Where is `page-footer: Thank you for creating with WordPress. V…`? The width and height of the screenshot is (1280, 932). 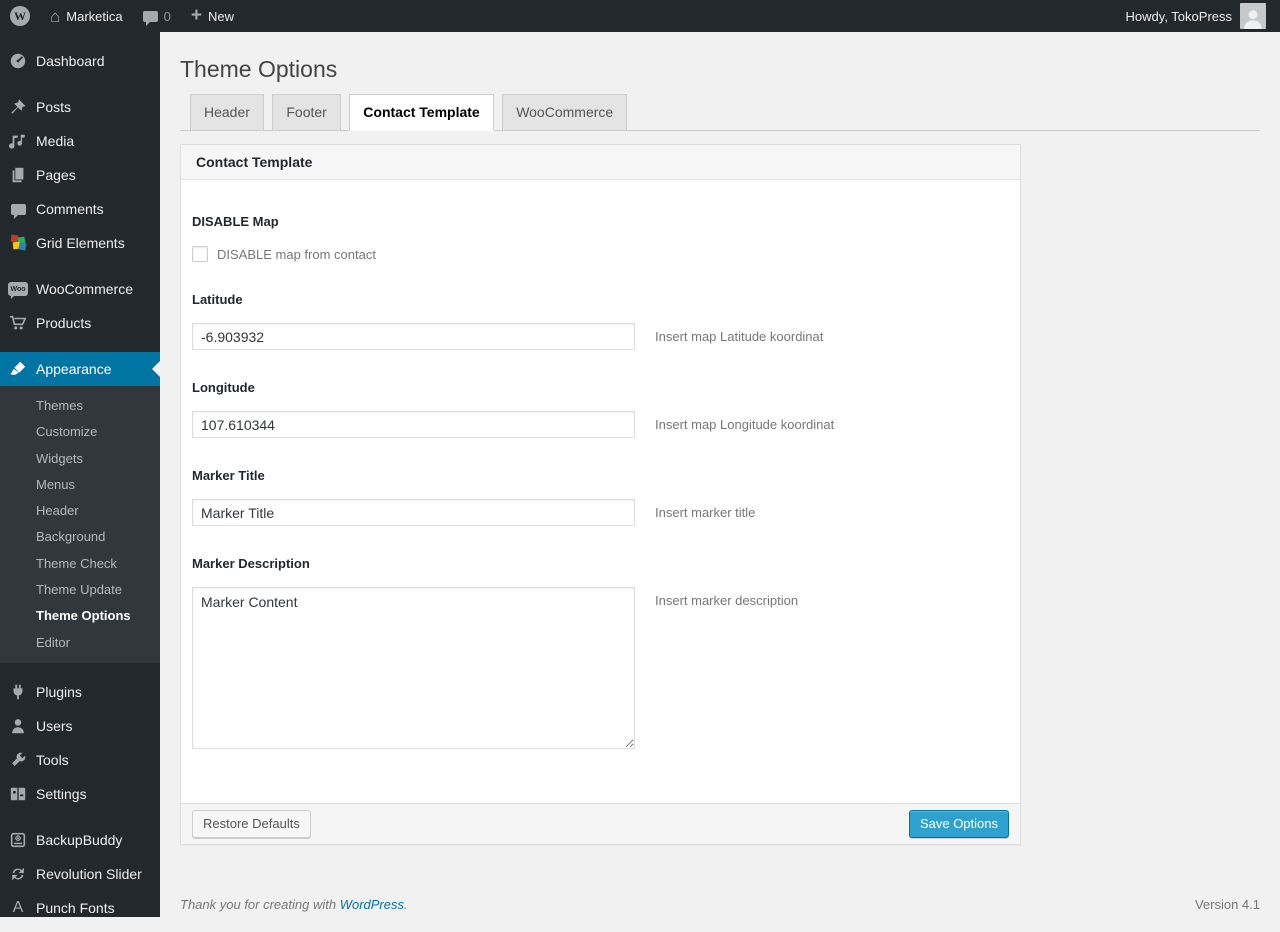 page-footer: Thank you for creating with WordPress. V… is located at coordinates (720, 888).